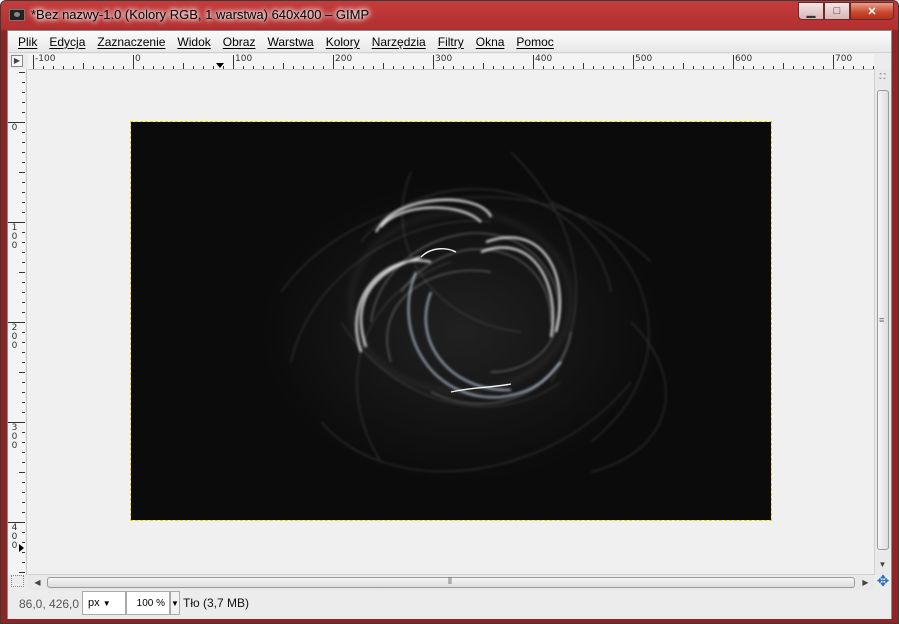  What do you see at coordinates (17, 322) in the screenshot?
I see `vertical-ruler: 0 100 200 300 400` at bounding box center [17, 322].